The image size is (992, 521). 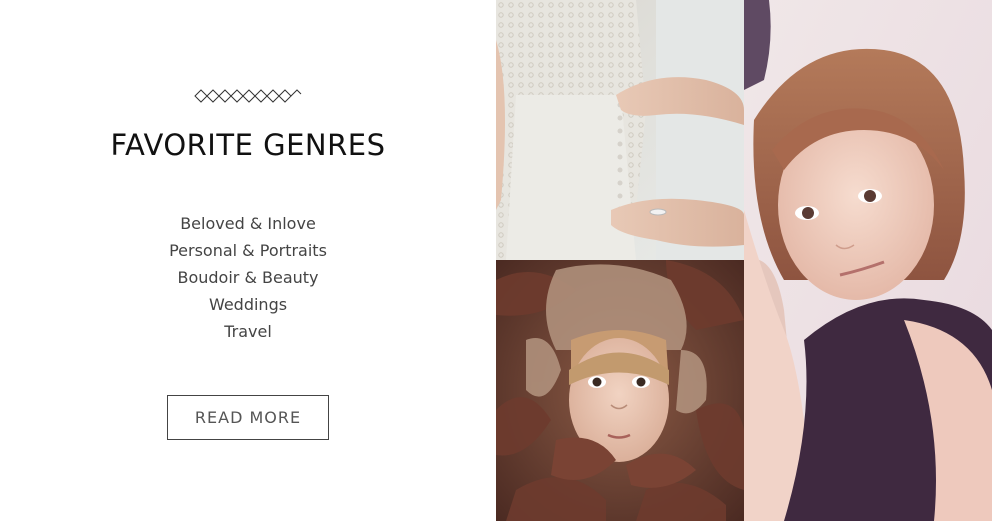 What do you see at coordinates (248, 145) in the screenshot?
I see `section-title: FAVORITE GENRES` at bounding box center [248, 145].